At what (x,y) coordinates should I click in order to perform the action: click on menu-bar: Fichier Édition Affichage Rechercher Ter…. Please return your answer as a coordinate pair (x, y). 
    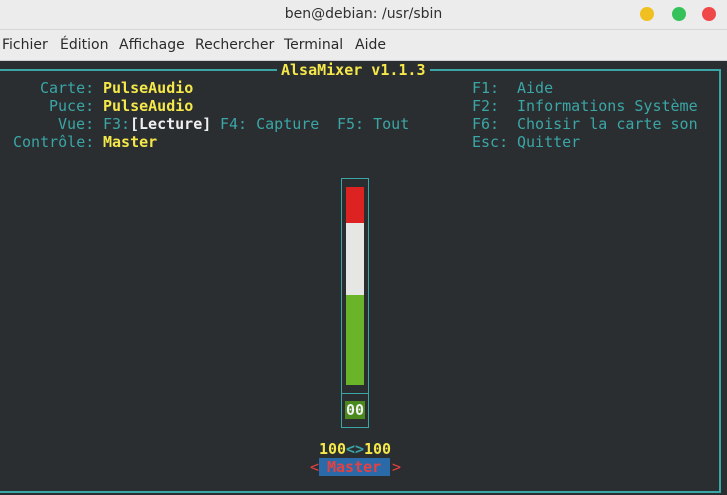
    Looking at the image, I should click on (363, 45).